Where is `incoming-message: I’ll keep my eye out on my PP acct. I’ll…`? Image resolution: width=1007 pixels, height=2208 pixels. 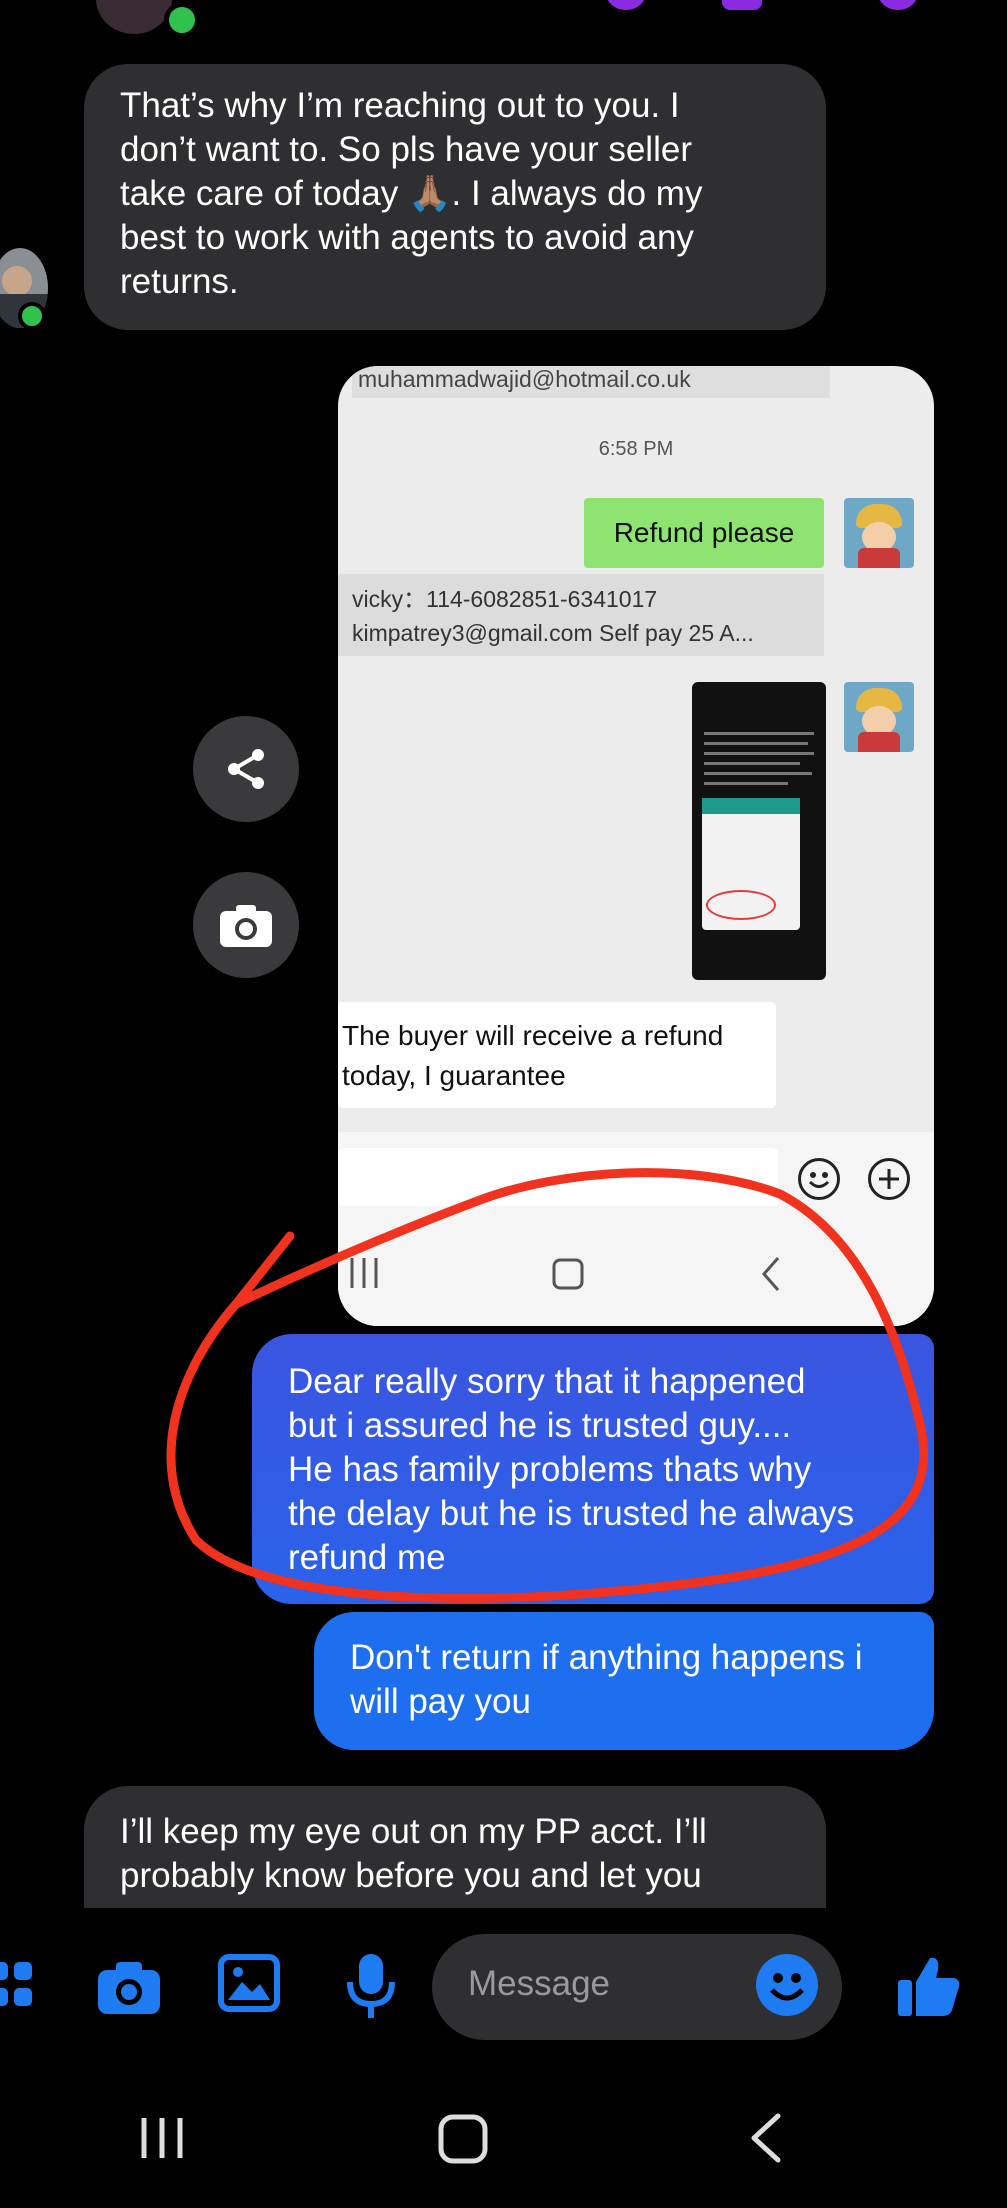
incoming-message: I’ll keep my eye out on my PP acct. I’ll… is located at coordinates (455, 1848).